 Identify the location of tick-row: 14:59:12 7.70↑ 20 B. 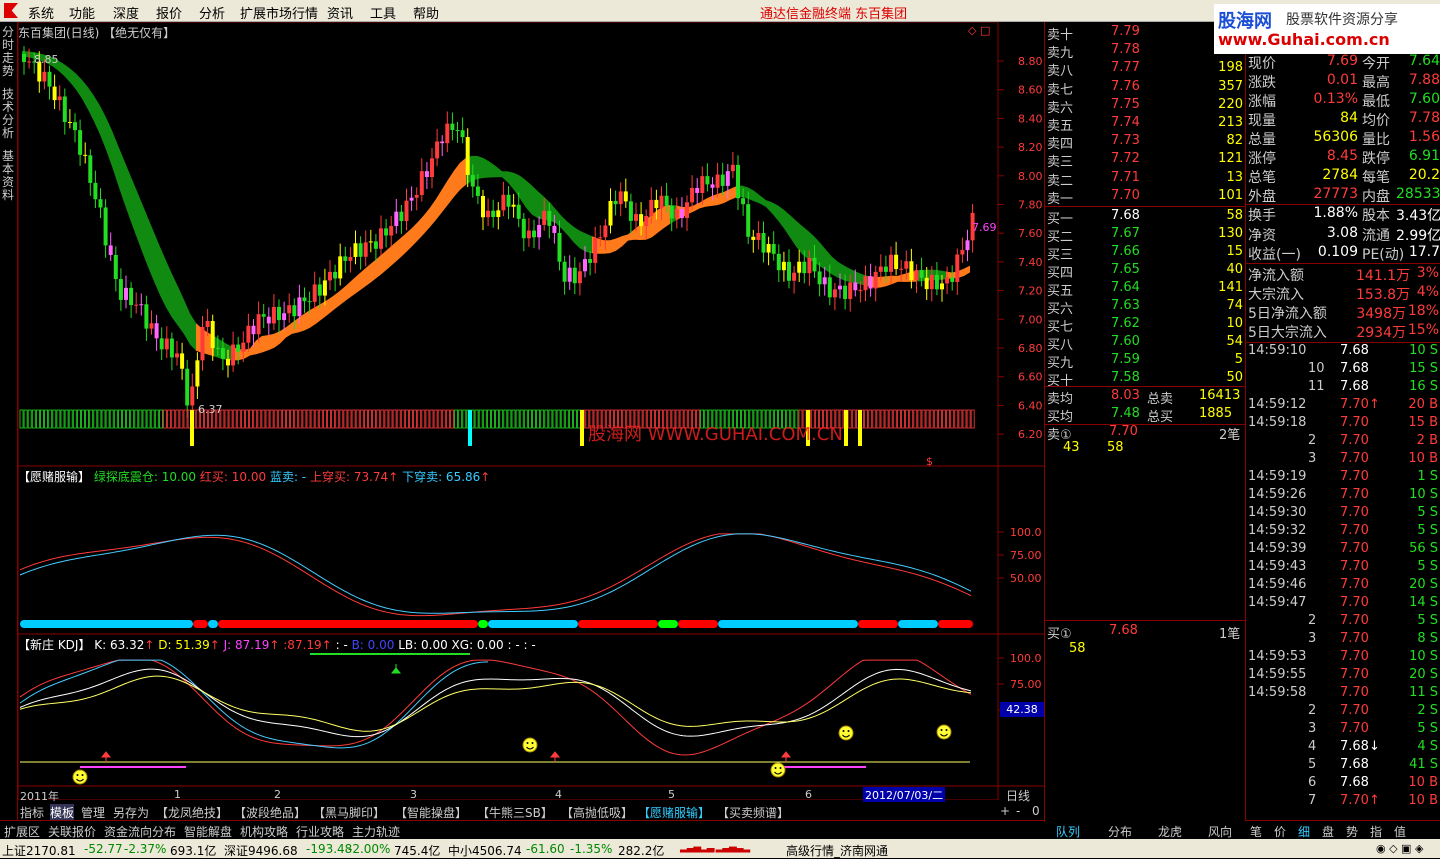
(1343, 406).